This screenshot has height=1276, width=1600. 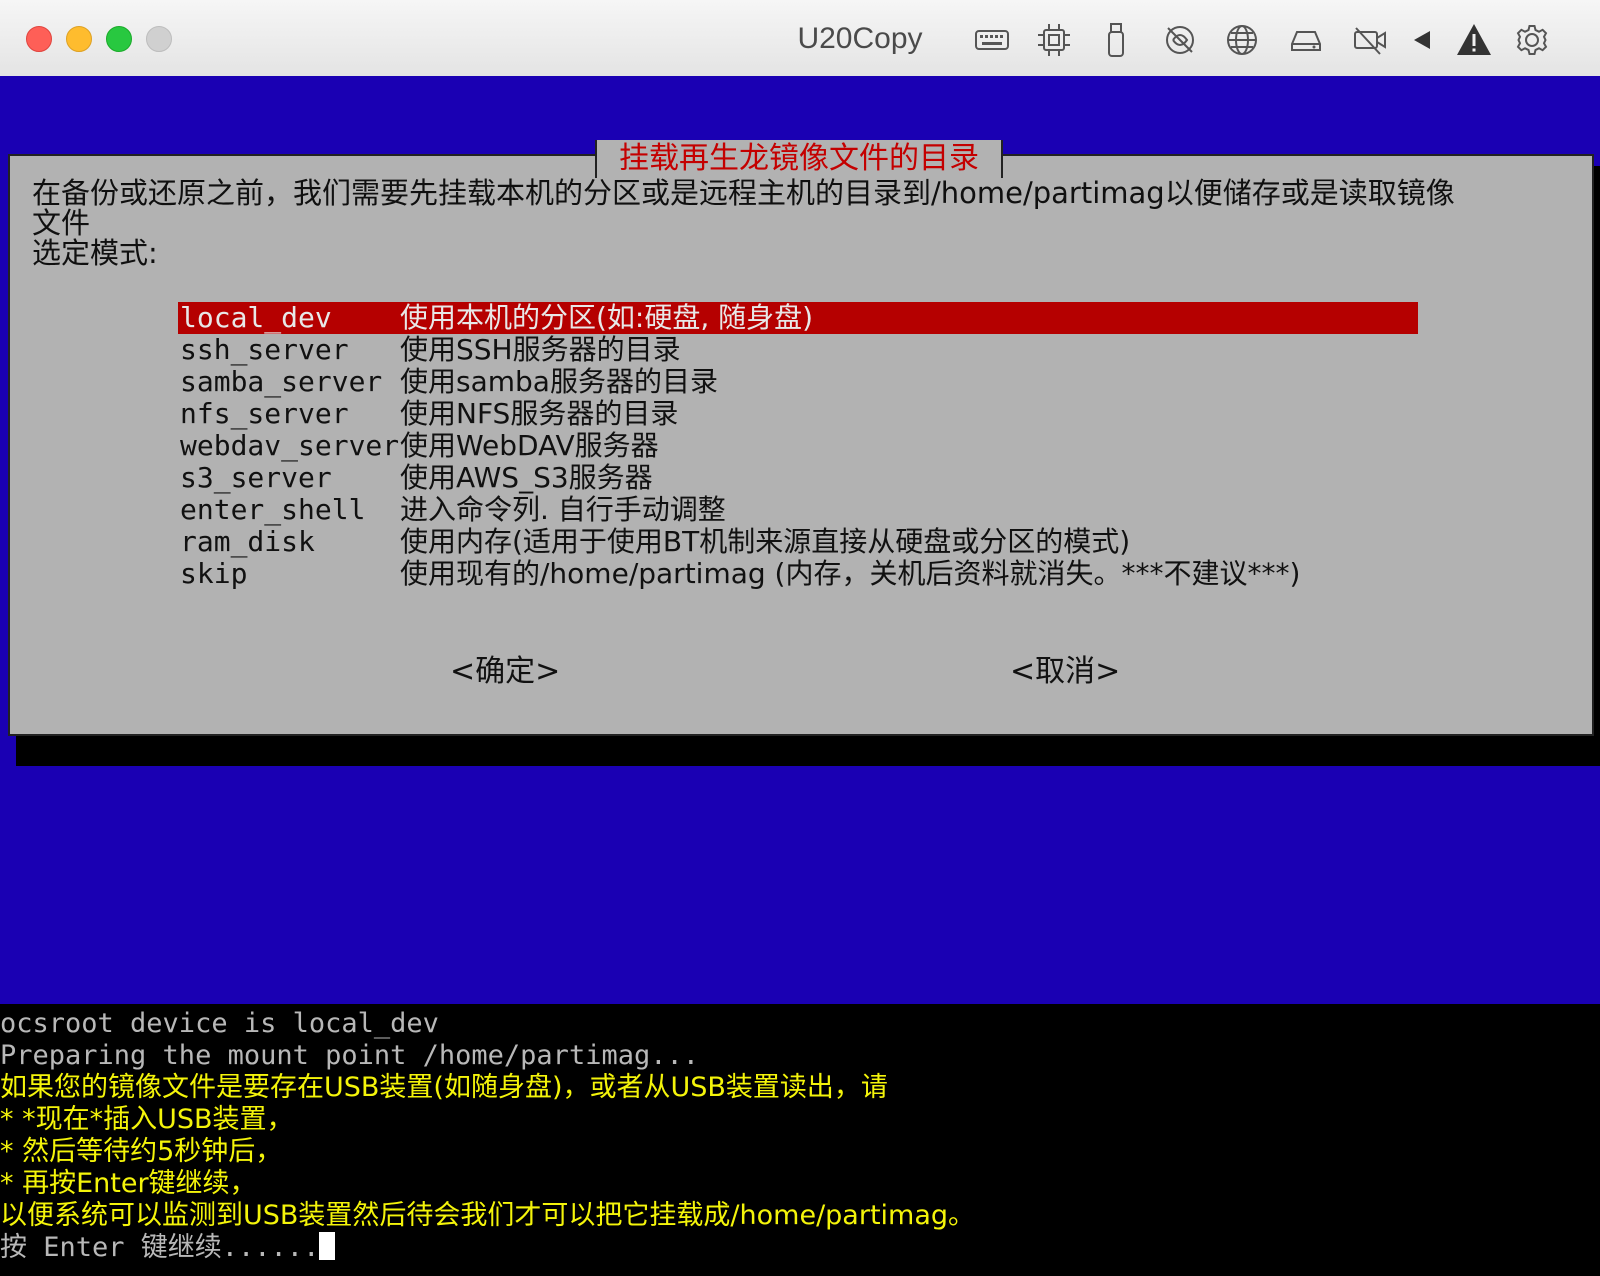 I want to click on disk-icon, so click(x=1306, y=40).